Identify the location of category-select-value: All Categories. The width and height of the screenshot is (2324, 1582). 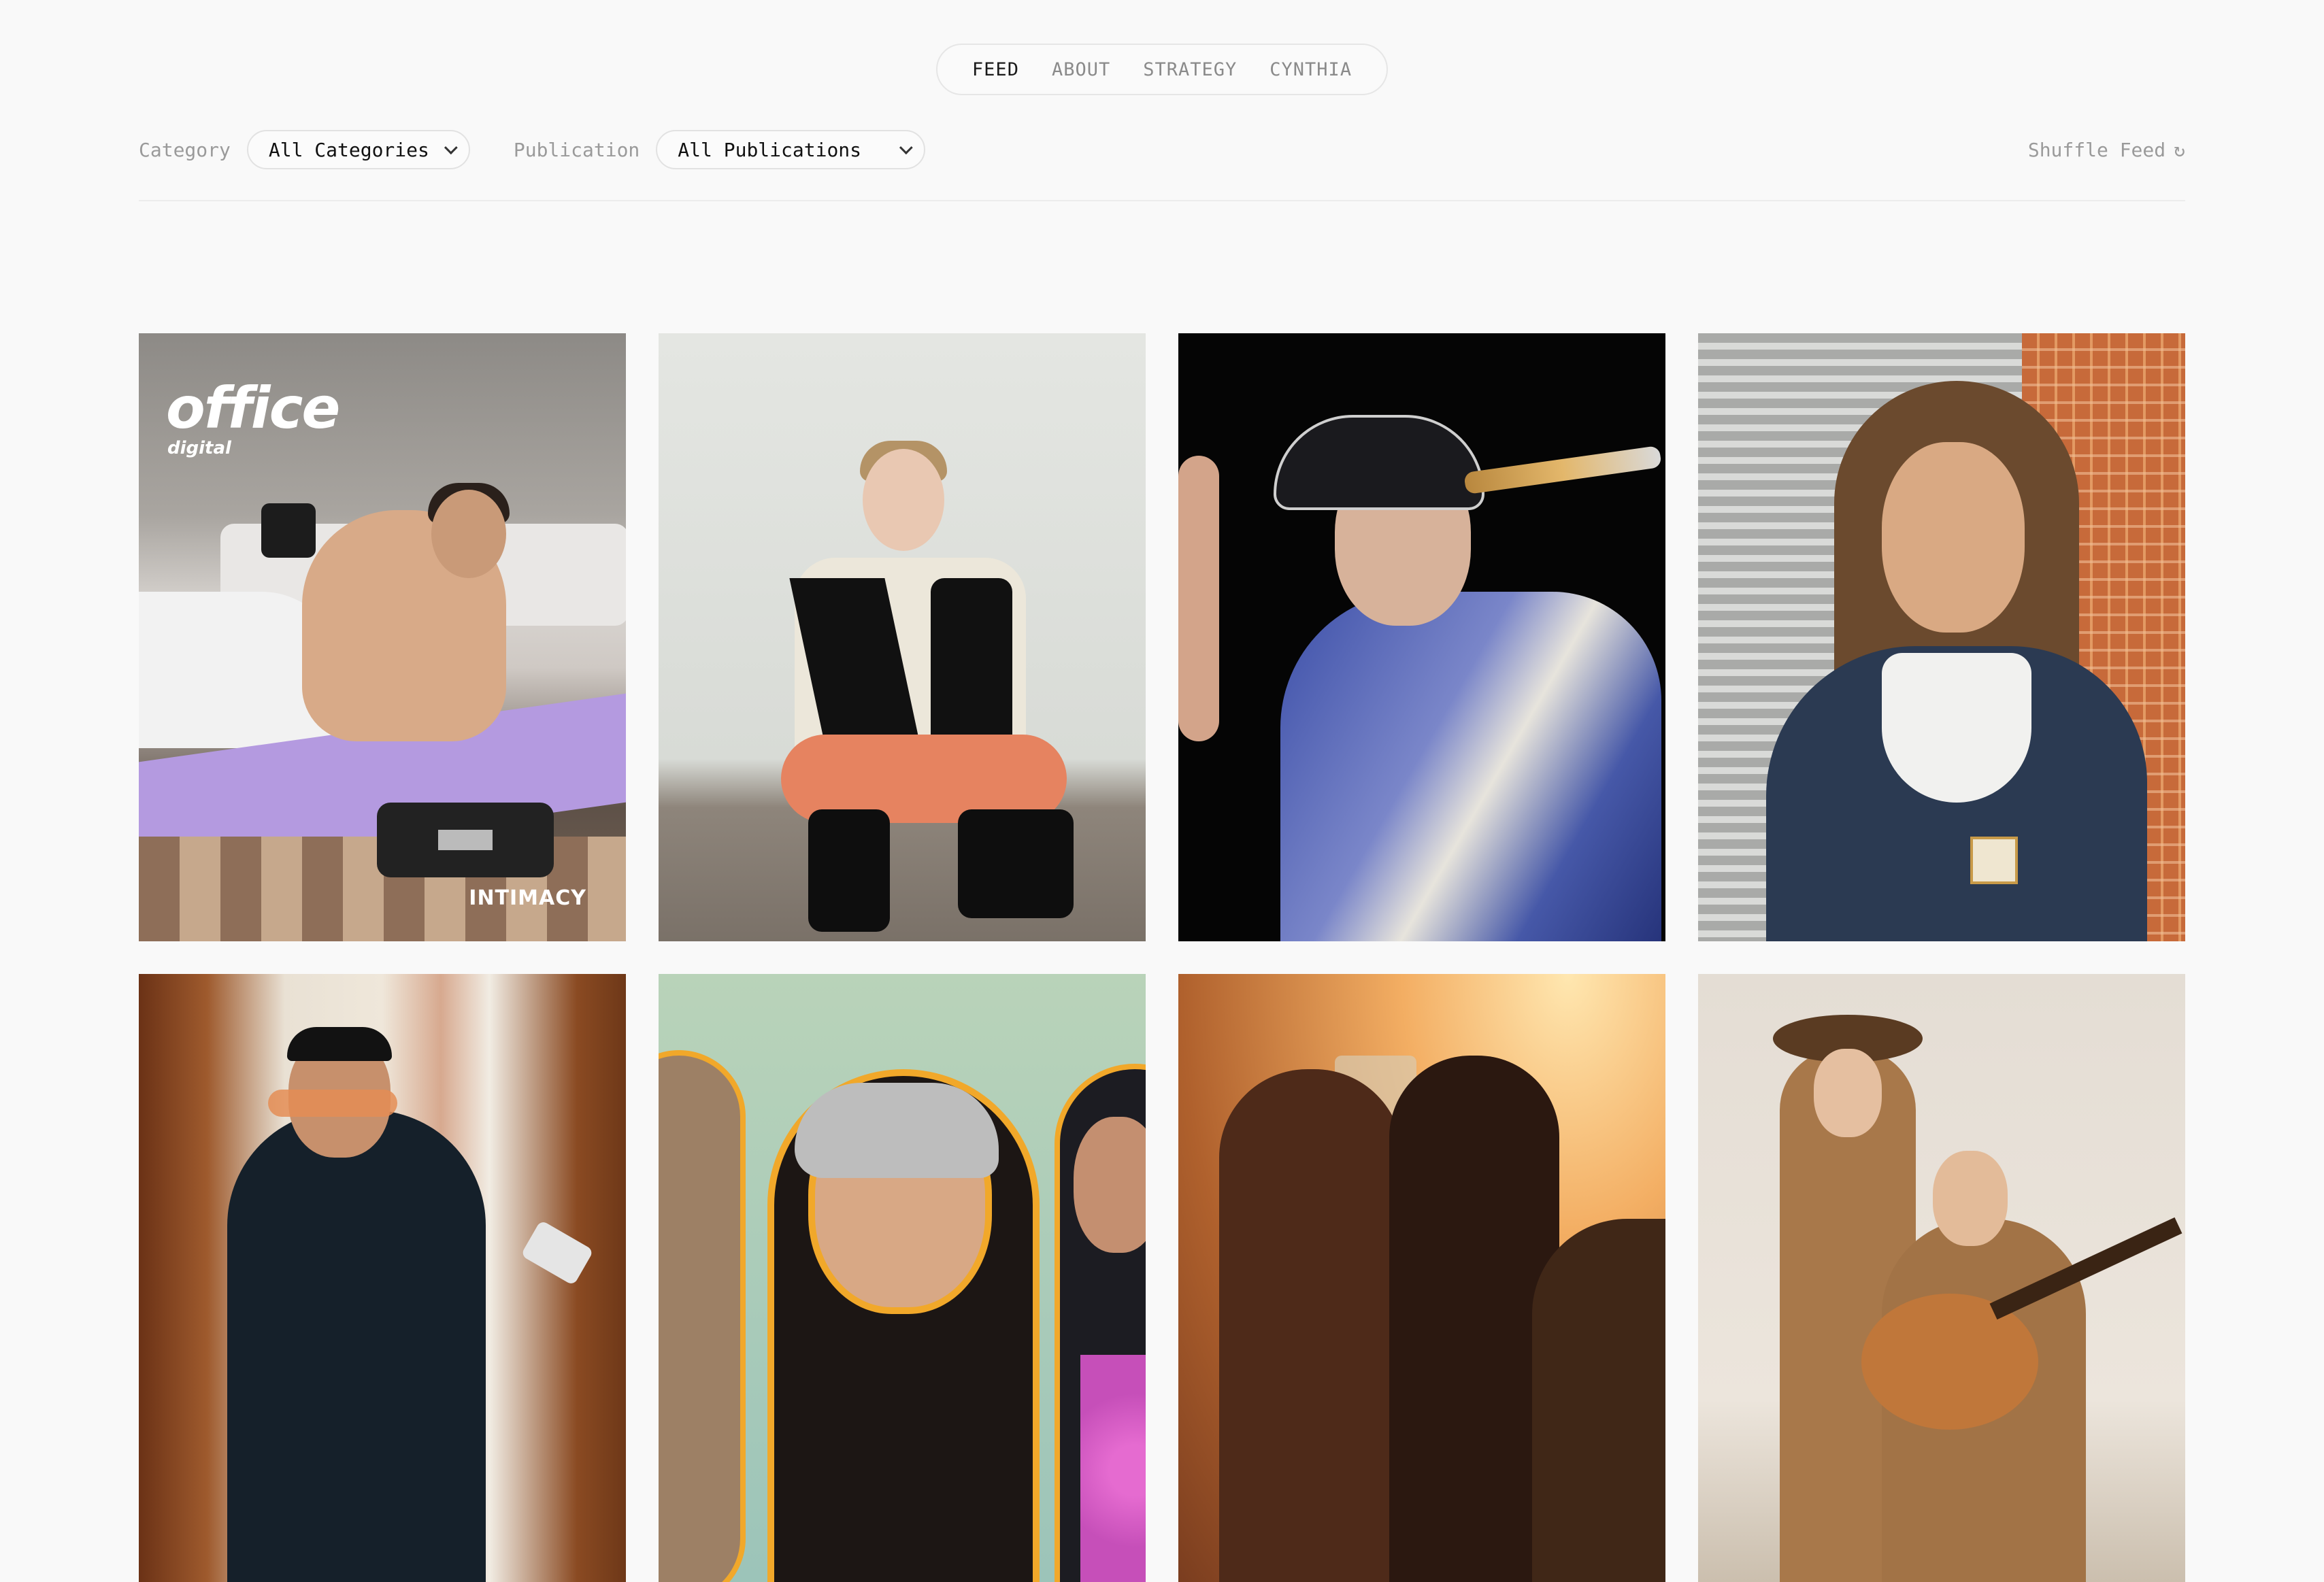
(348, 149).